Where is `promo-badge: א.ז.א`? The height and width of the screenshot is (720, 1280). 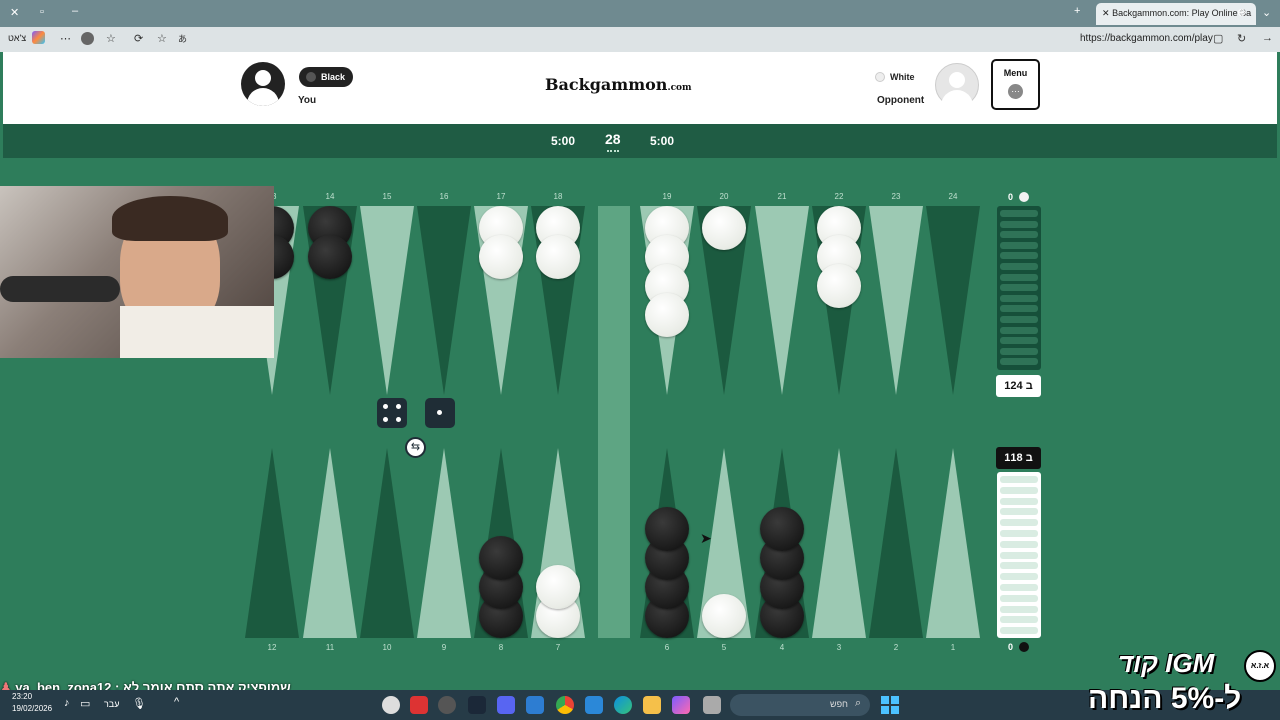
promo-badge: א.ז.א is located at coordinates (1260, 666).